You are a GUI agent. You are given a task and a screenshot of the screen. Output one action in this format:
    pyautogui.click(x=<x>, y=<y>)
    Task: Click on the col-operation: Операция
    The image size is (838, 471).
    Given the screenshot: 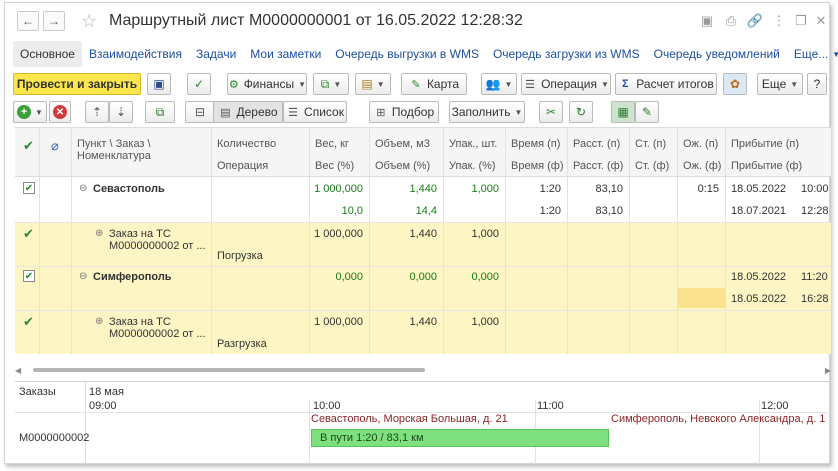 What is the action you would take?
    pyautogui.click(x=242, y=166)
    